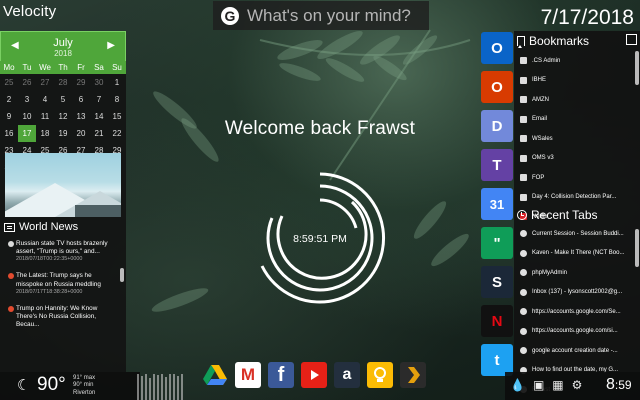  What do you see at coordinates (380, 375) in the screenshot?
I see `keep-icon` at bounding box center [380, 375].